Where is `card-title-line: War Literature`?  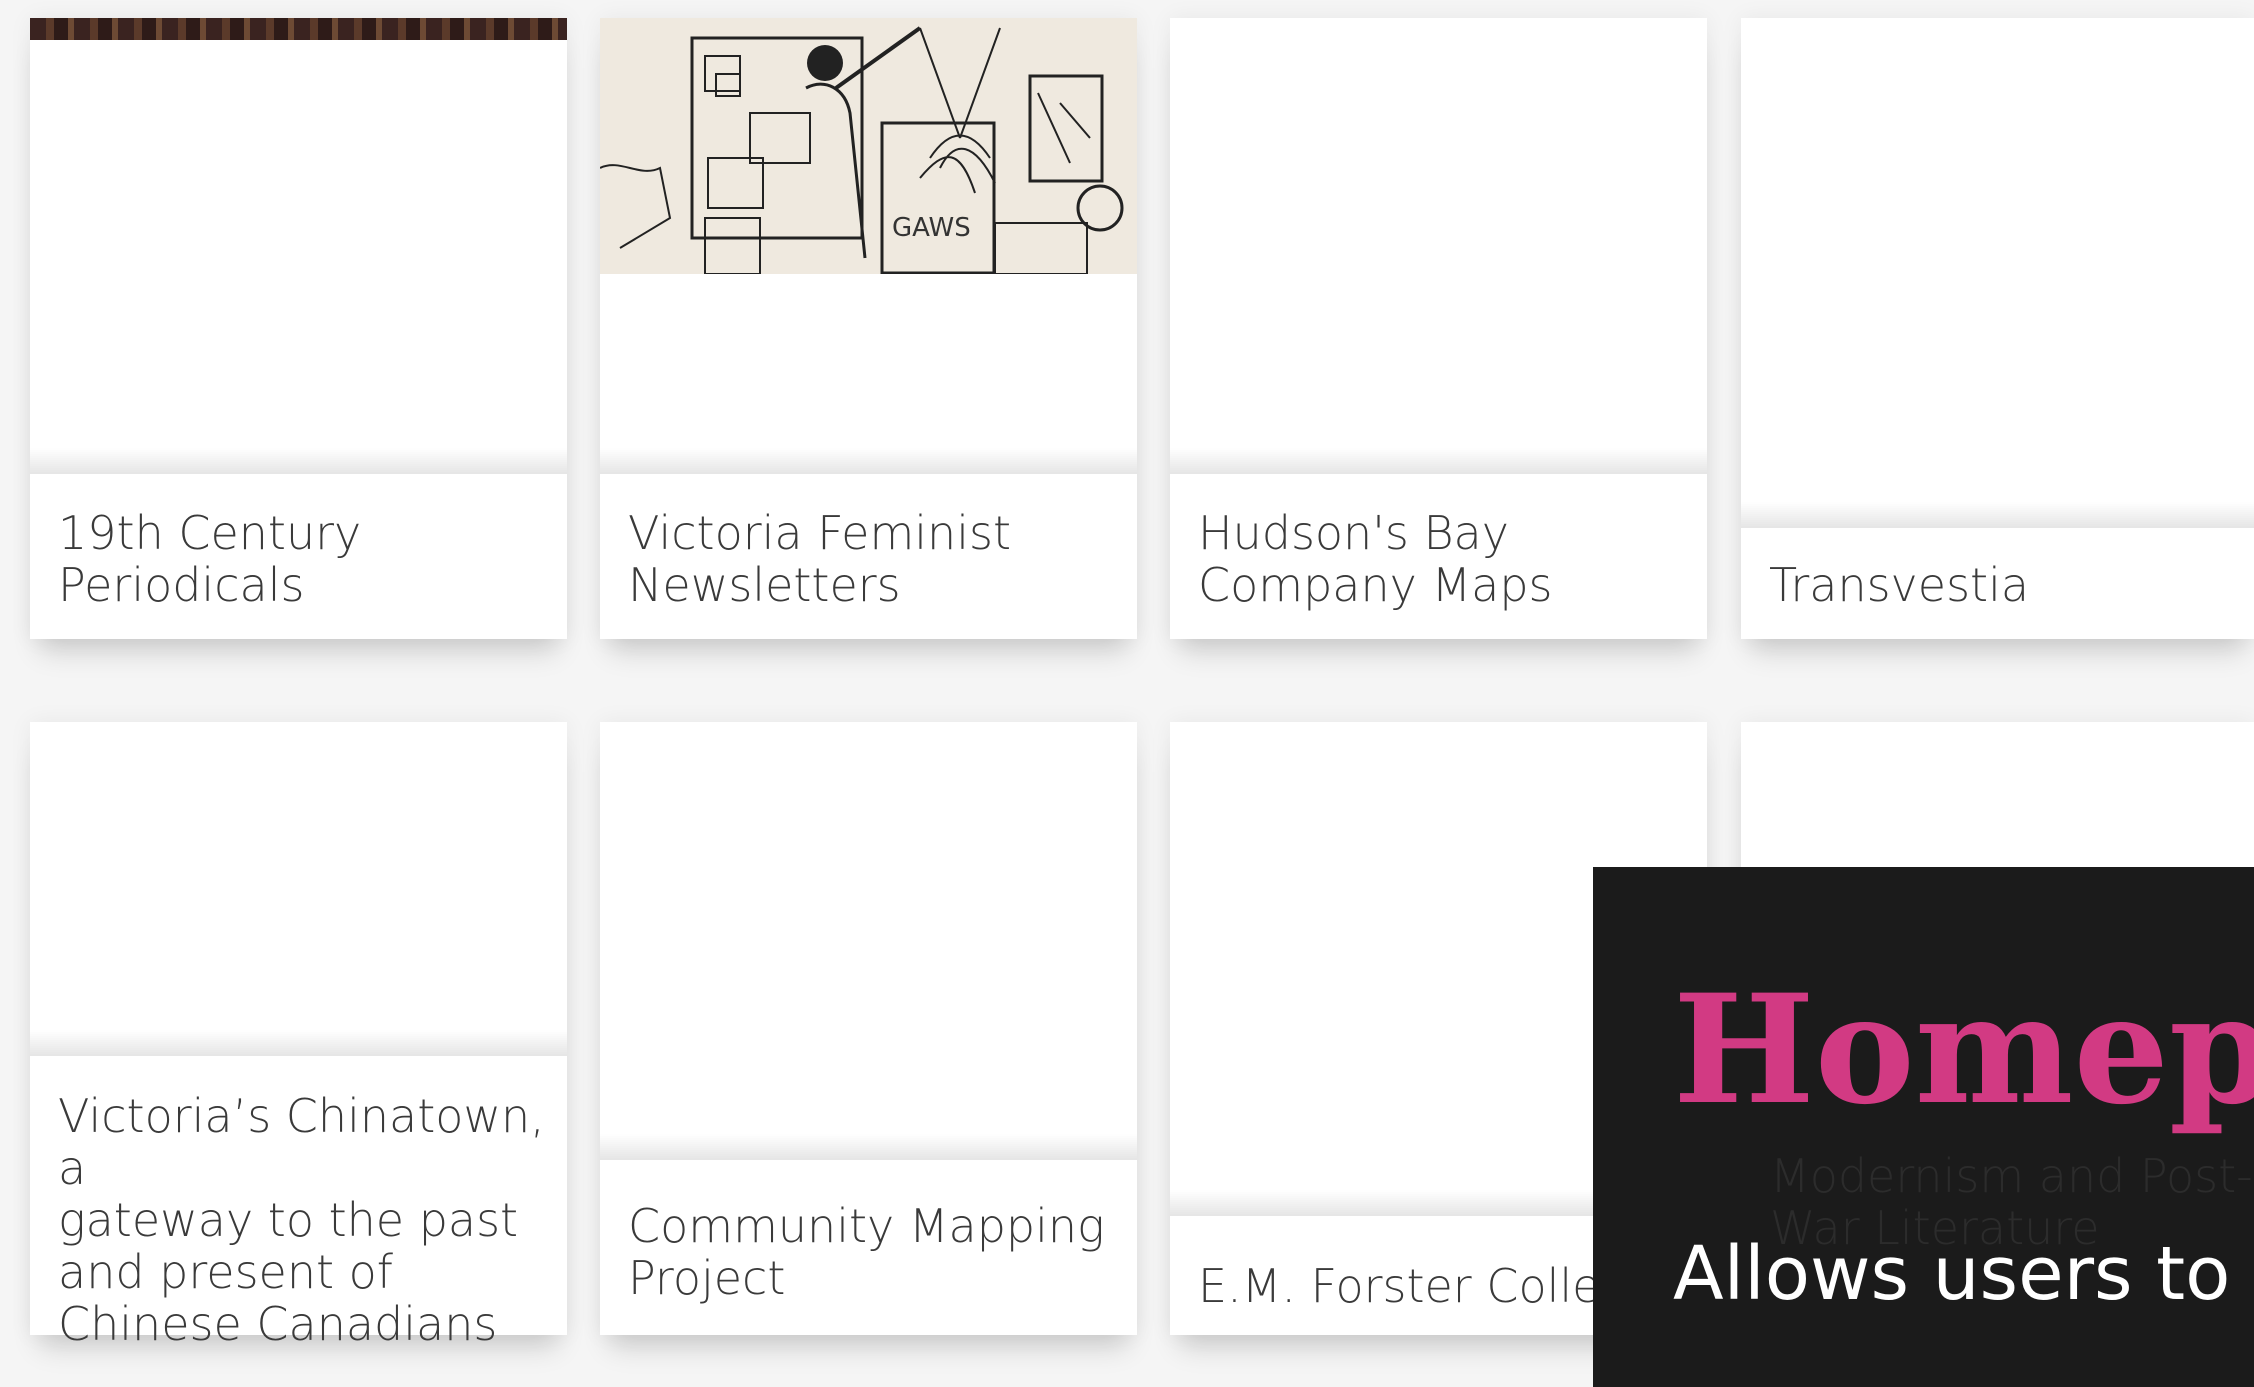 card-title-line: War Literature is located at coordinates (1935, 1228).